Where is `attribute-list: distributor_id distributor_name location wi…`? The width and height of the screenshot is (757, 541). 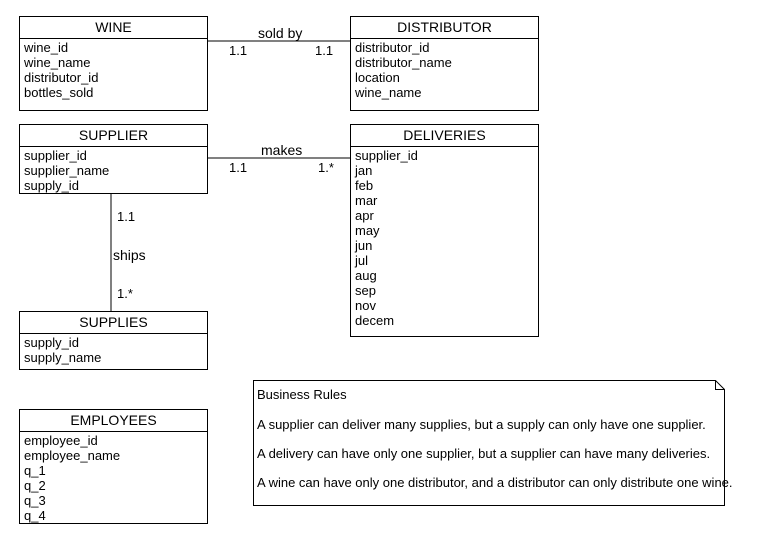
attribute-list: distributor_id distributor_name location wi… is located at coordinates (444, 69).